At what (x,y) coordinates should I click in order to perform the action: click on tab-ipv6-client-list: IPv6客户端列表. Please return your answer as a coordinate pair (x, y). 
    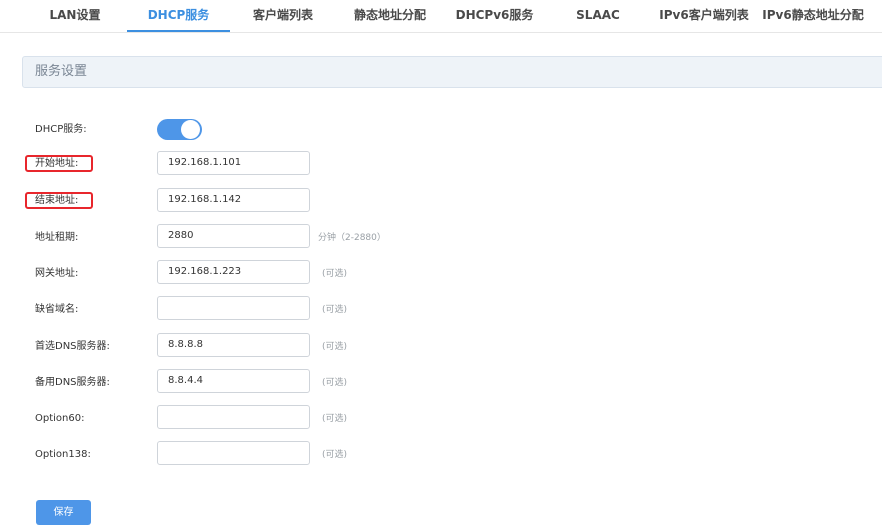
    Looking at the image, I should click on (704, 15).